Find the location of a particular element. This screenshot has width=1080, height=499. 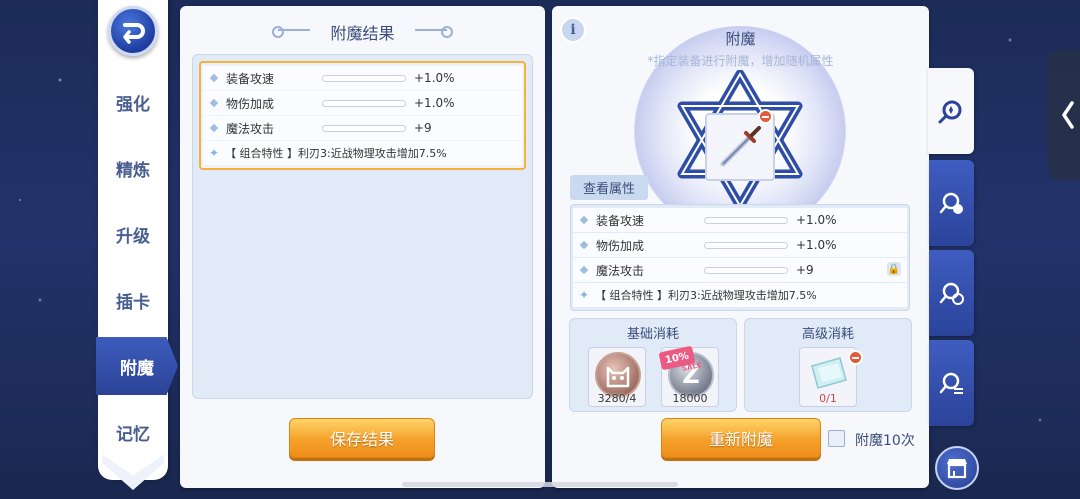

lock-icon: 🔒 is located at coordinates (894, 269).